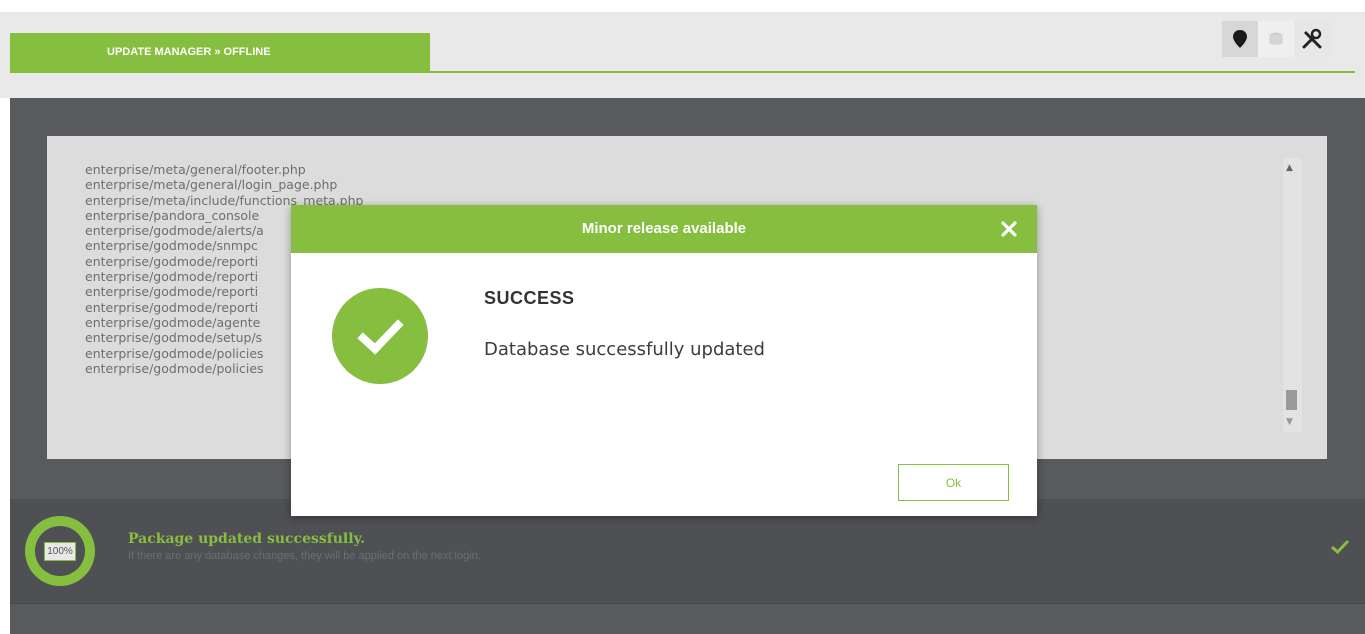  I want to click on status-divider, so click(687, 603).